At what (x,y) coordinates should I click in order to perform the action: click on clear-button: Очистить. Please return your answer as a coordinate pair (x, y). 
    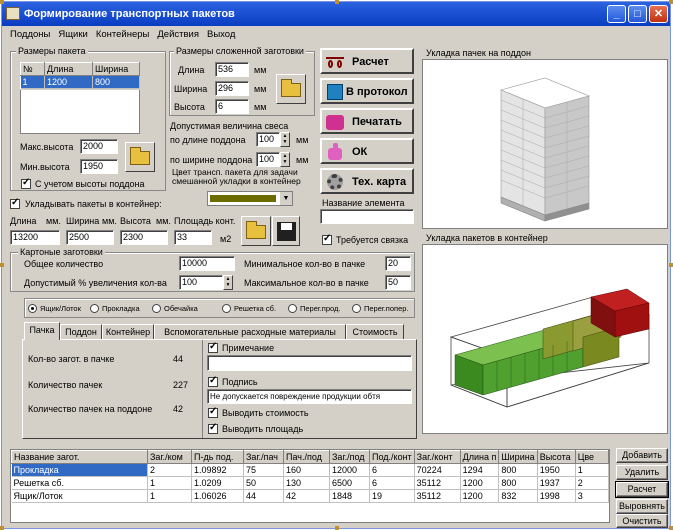
    Looking at the image, I should click on (642, 521).